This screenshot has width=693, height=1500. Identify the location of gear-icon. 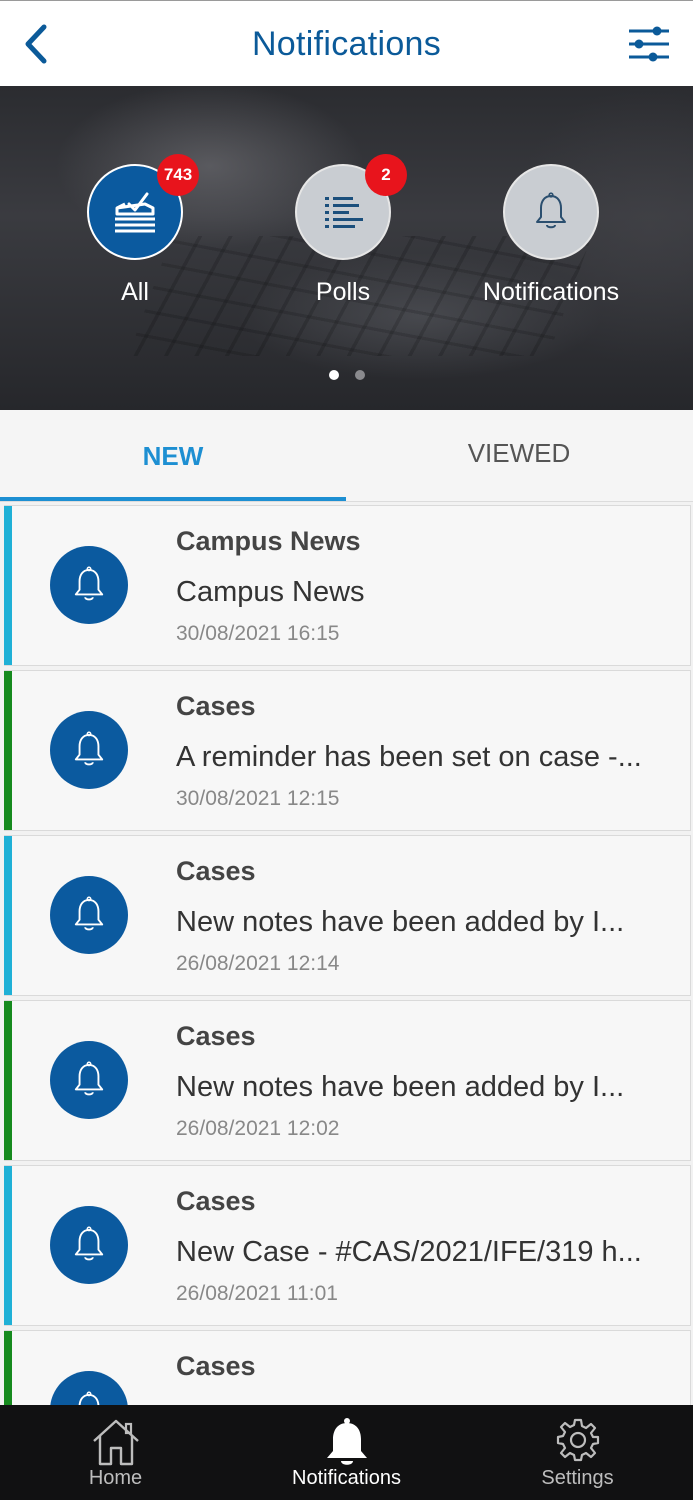
(577, 1440).